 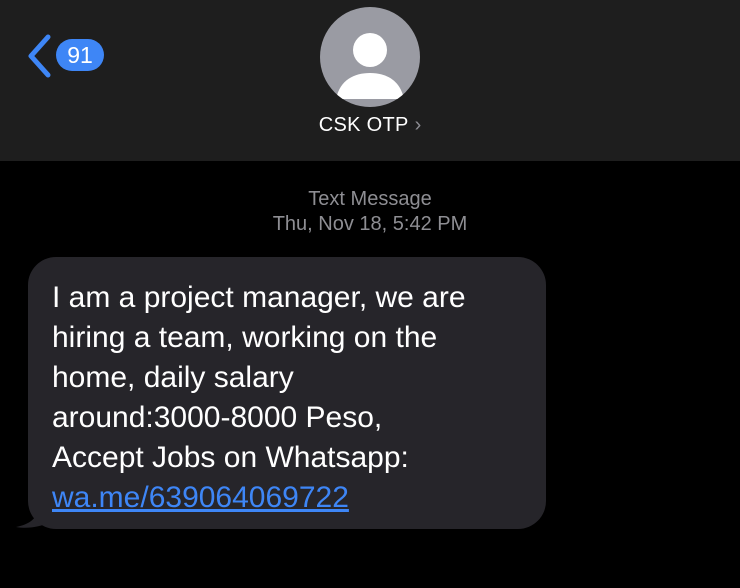 I want to click on back-button: 91, so click(x=71, y=56).